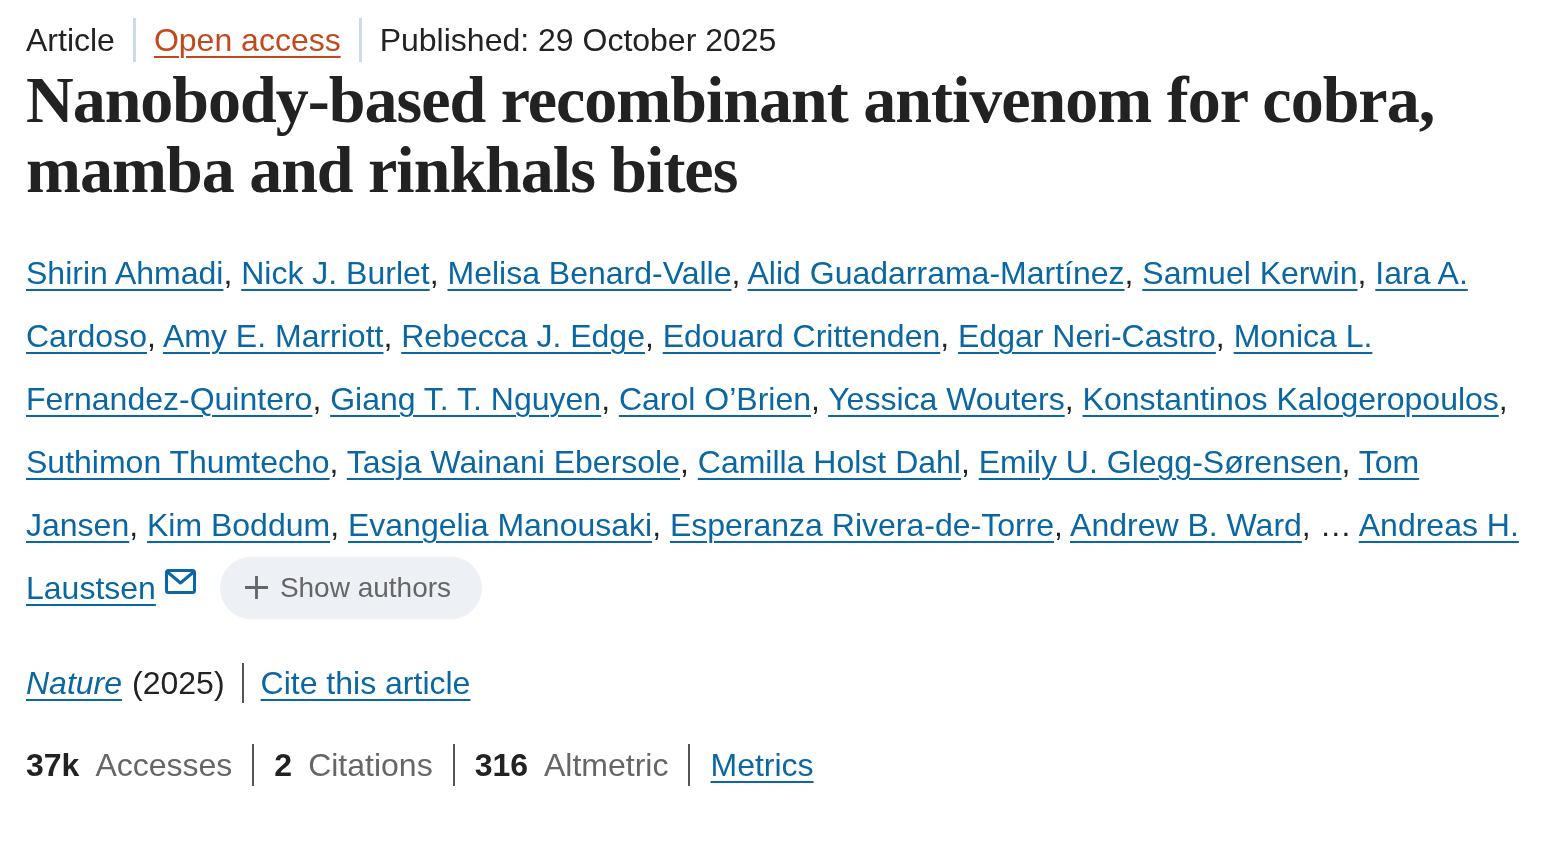 The height and width of the screenshot is (852, 1568). What do you see at coordinates (829, 462) in the screenshot?
I see `author-link: Camilla Holst Dahl` at bounding box center [829, 462].